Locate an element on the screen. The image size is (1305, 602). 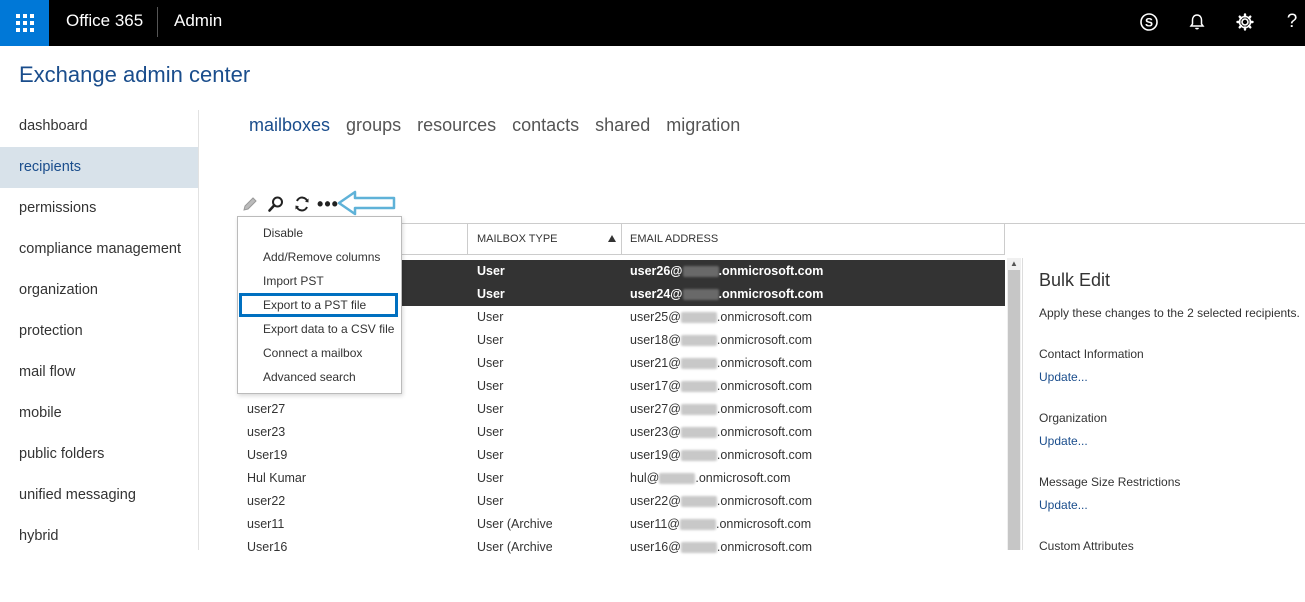
display-name-cell: Hul Kumar is located at coordinates (277, 478).